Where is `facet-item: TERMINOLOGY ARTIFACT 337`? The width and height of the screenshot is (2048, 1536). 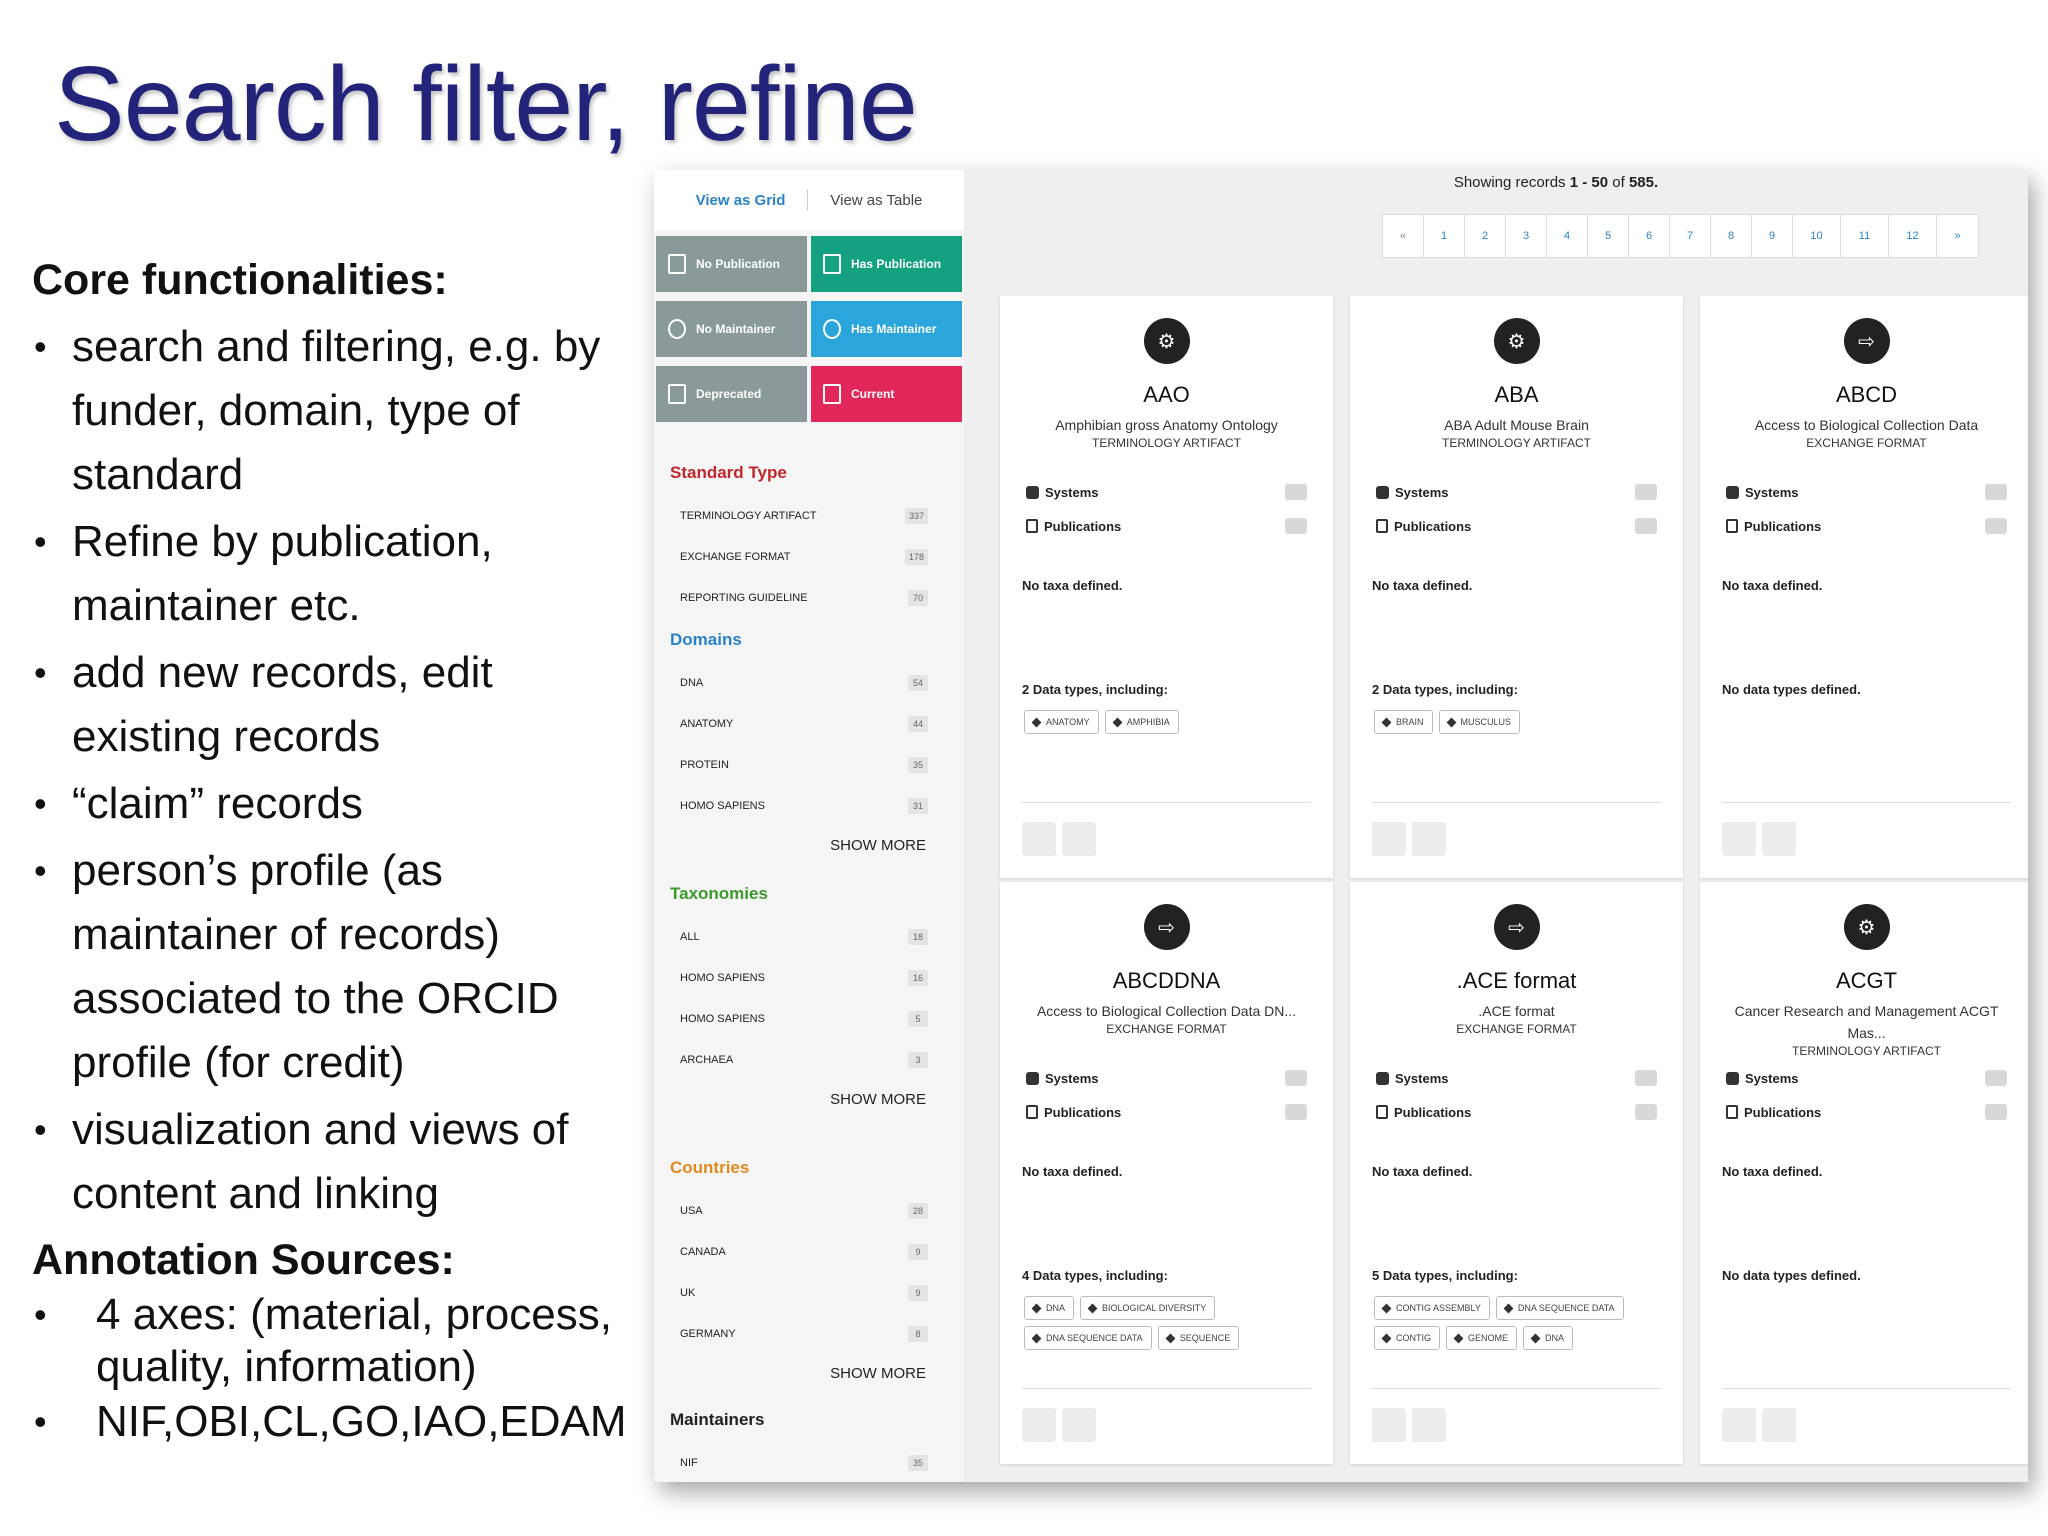 facet-item: TERMINOLOGY ARTIFACT 337 is located at coordinates (809, 515).